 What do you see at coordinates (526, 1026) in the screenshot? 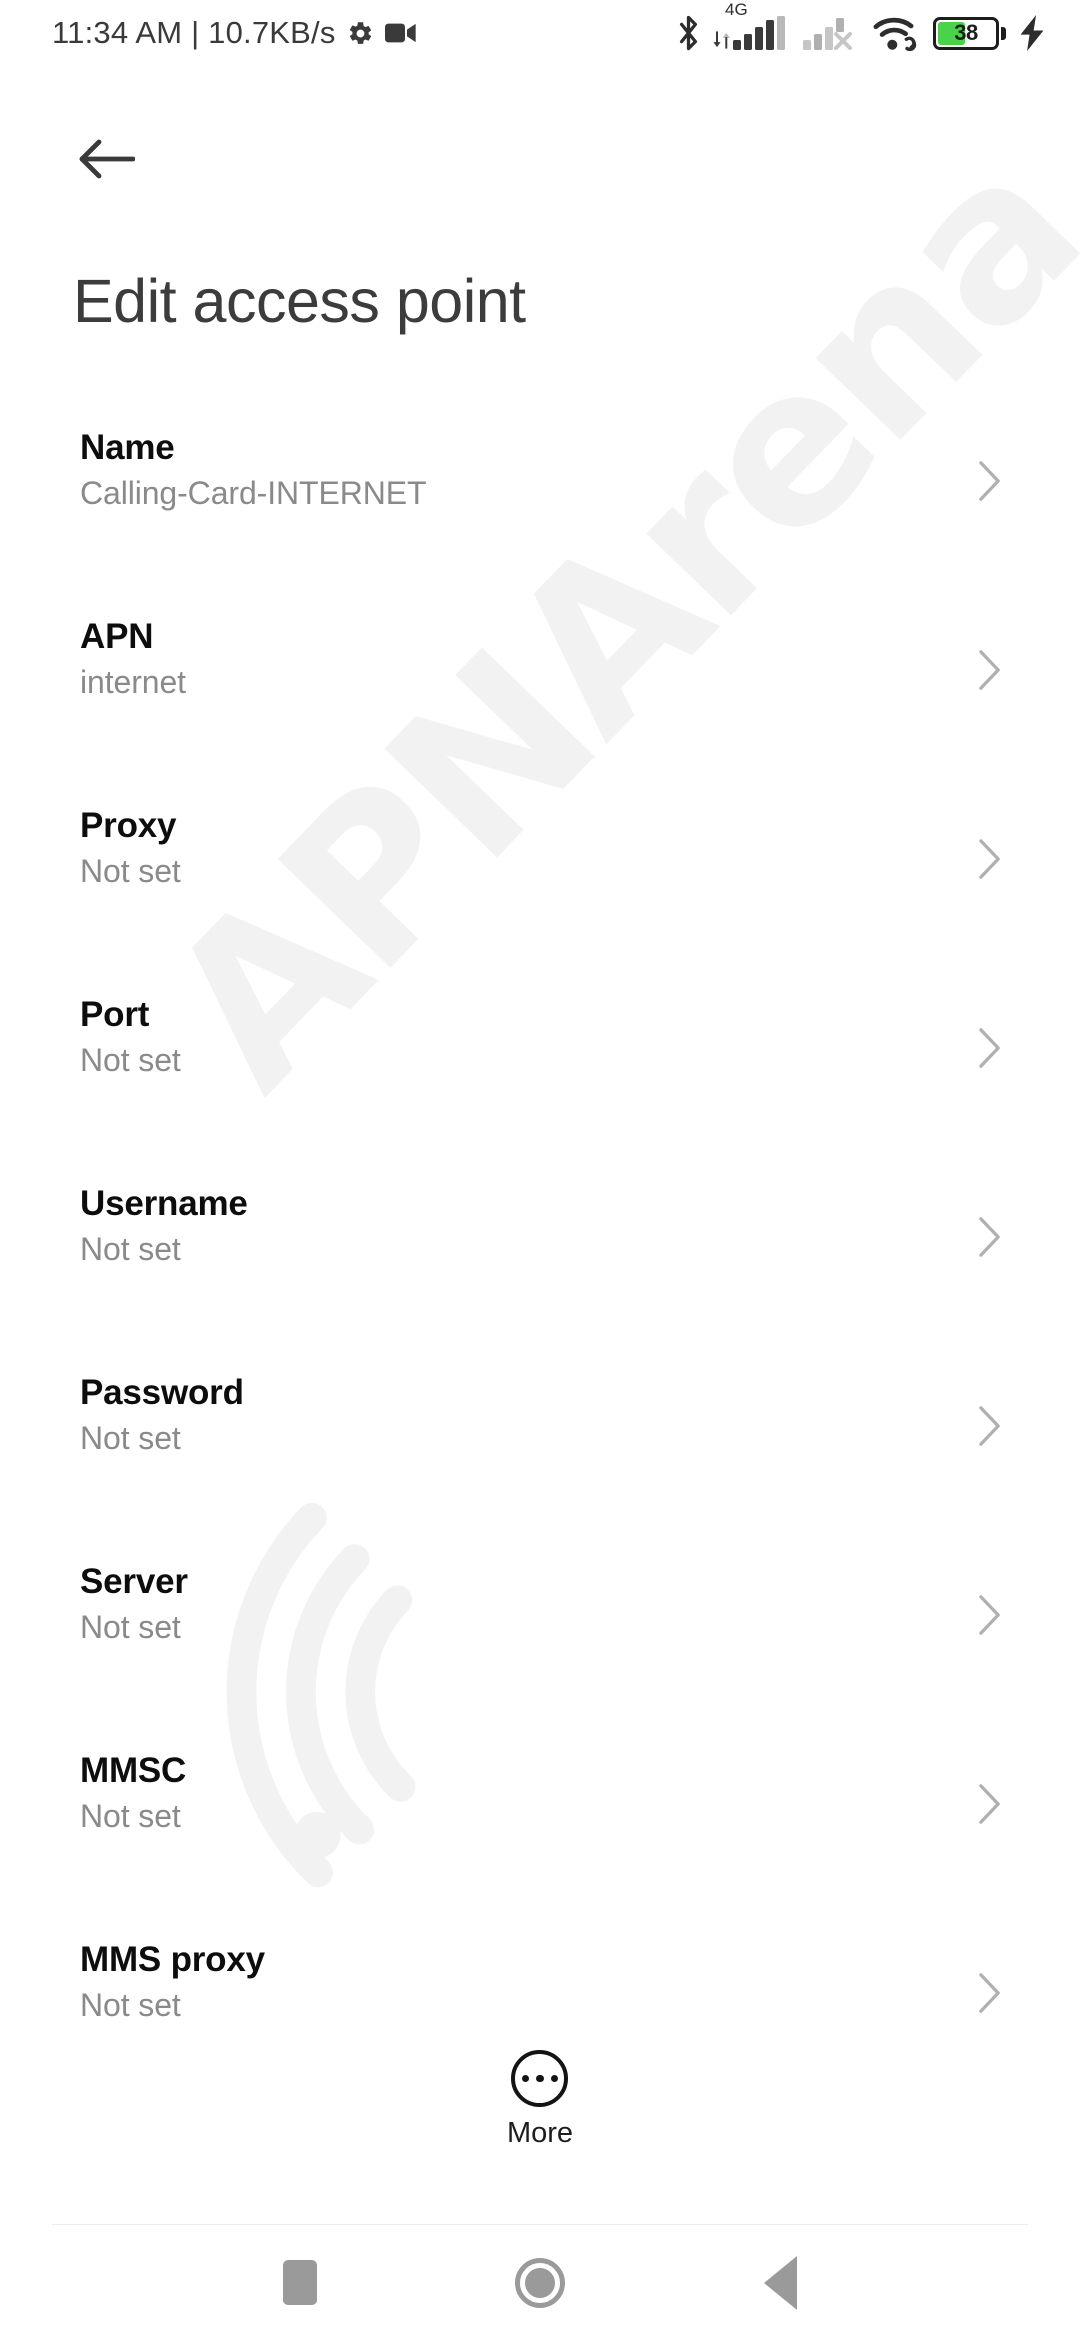
I see `row-texts: Port Not set` at bounding box center [526, 1026].